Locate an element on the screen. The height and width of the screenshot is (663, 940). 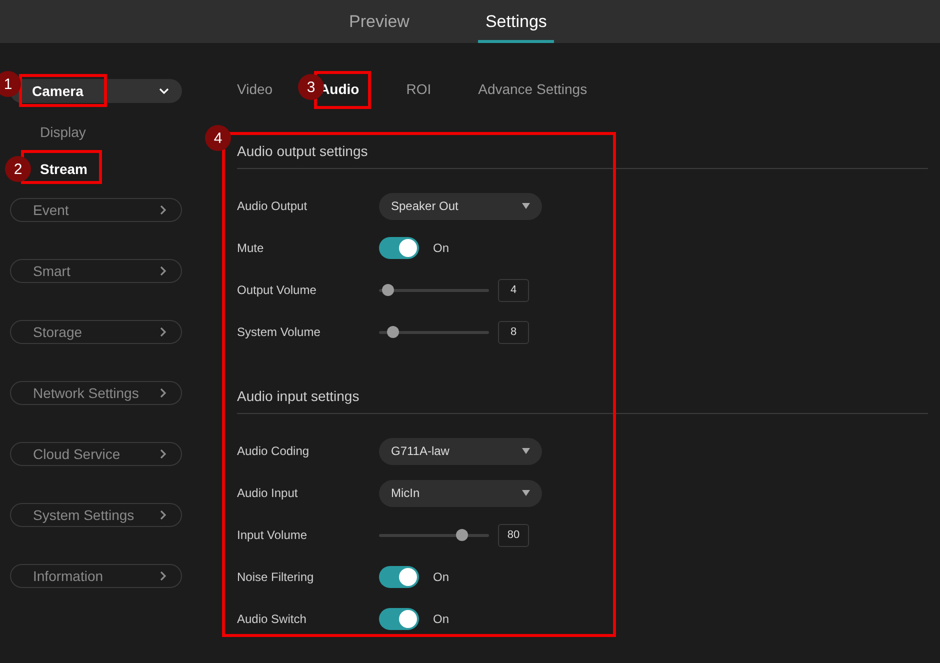
dropdown: G711A-law is located at coordinates (460, 451).